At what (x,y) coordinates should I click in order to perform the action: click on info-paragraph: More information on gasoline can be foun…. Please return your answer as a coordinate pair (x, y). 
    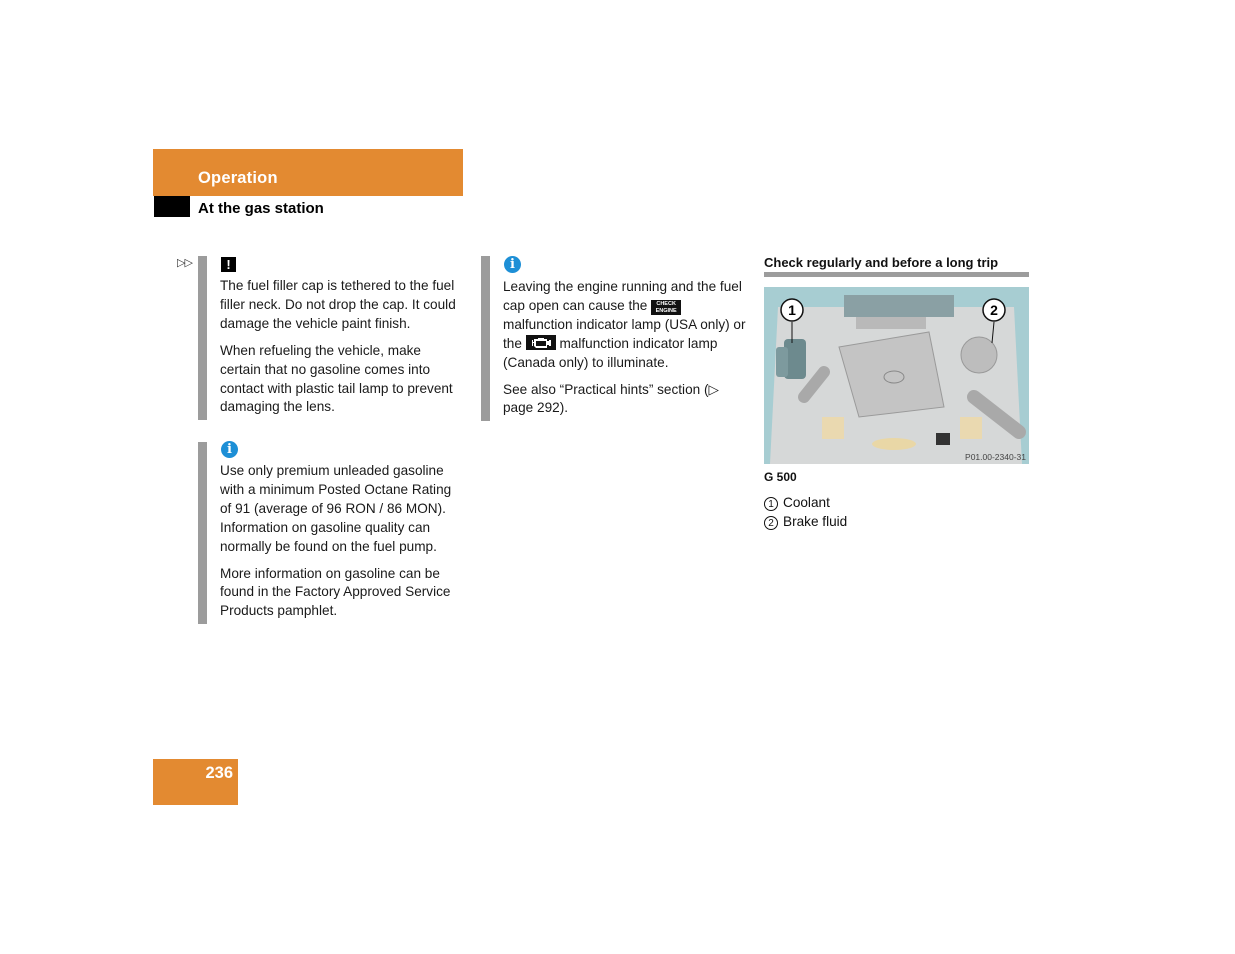
    Looking at the image, I should click on (335, 592).